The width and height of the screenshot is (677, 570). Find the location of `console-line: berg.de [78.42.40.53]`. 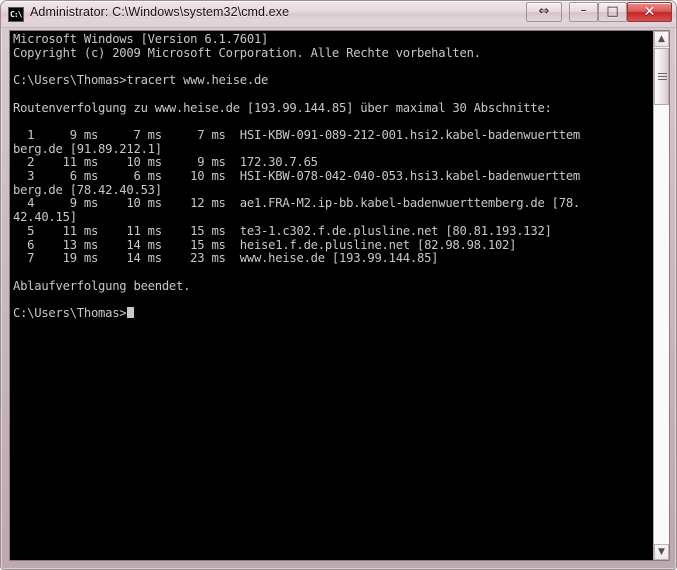

console-line: berg.de [78.42.40.53] is located at coordinates (87, 189).